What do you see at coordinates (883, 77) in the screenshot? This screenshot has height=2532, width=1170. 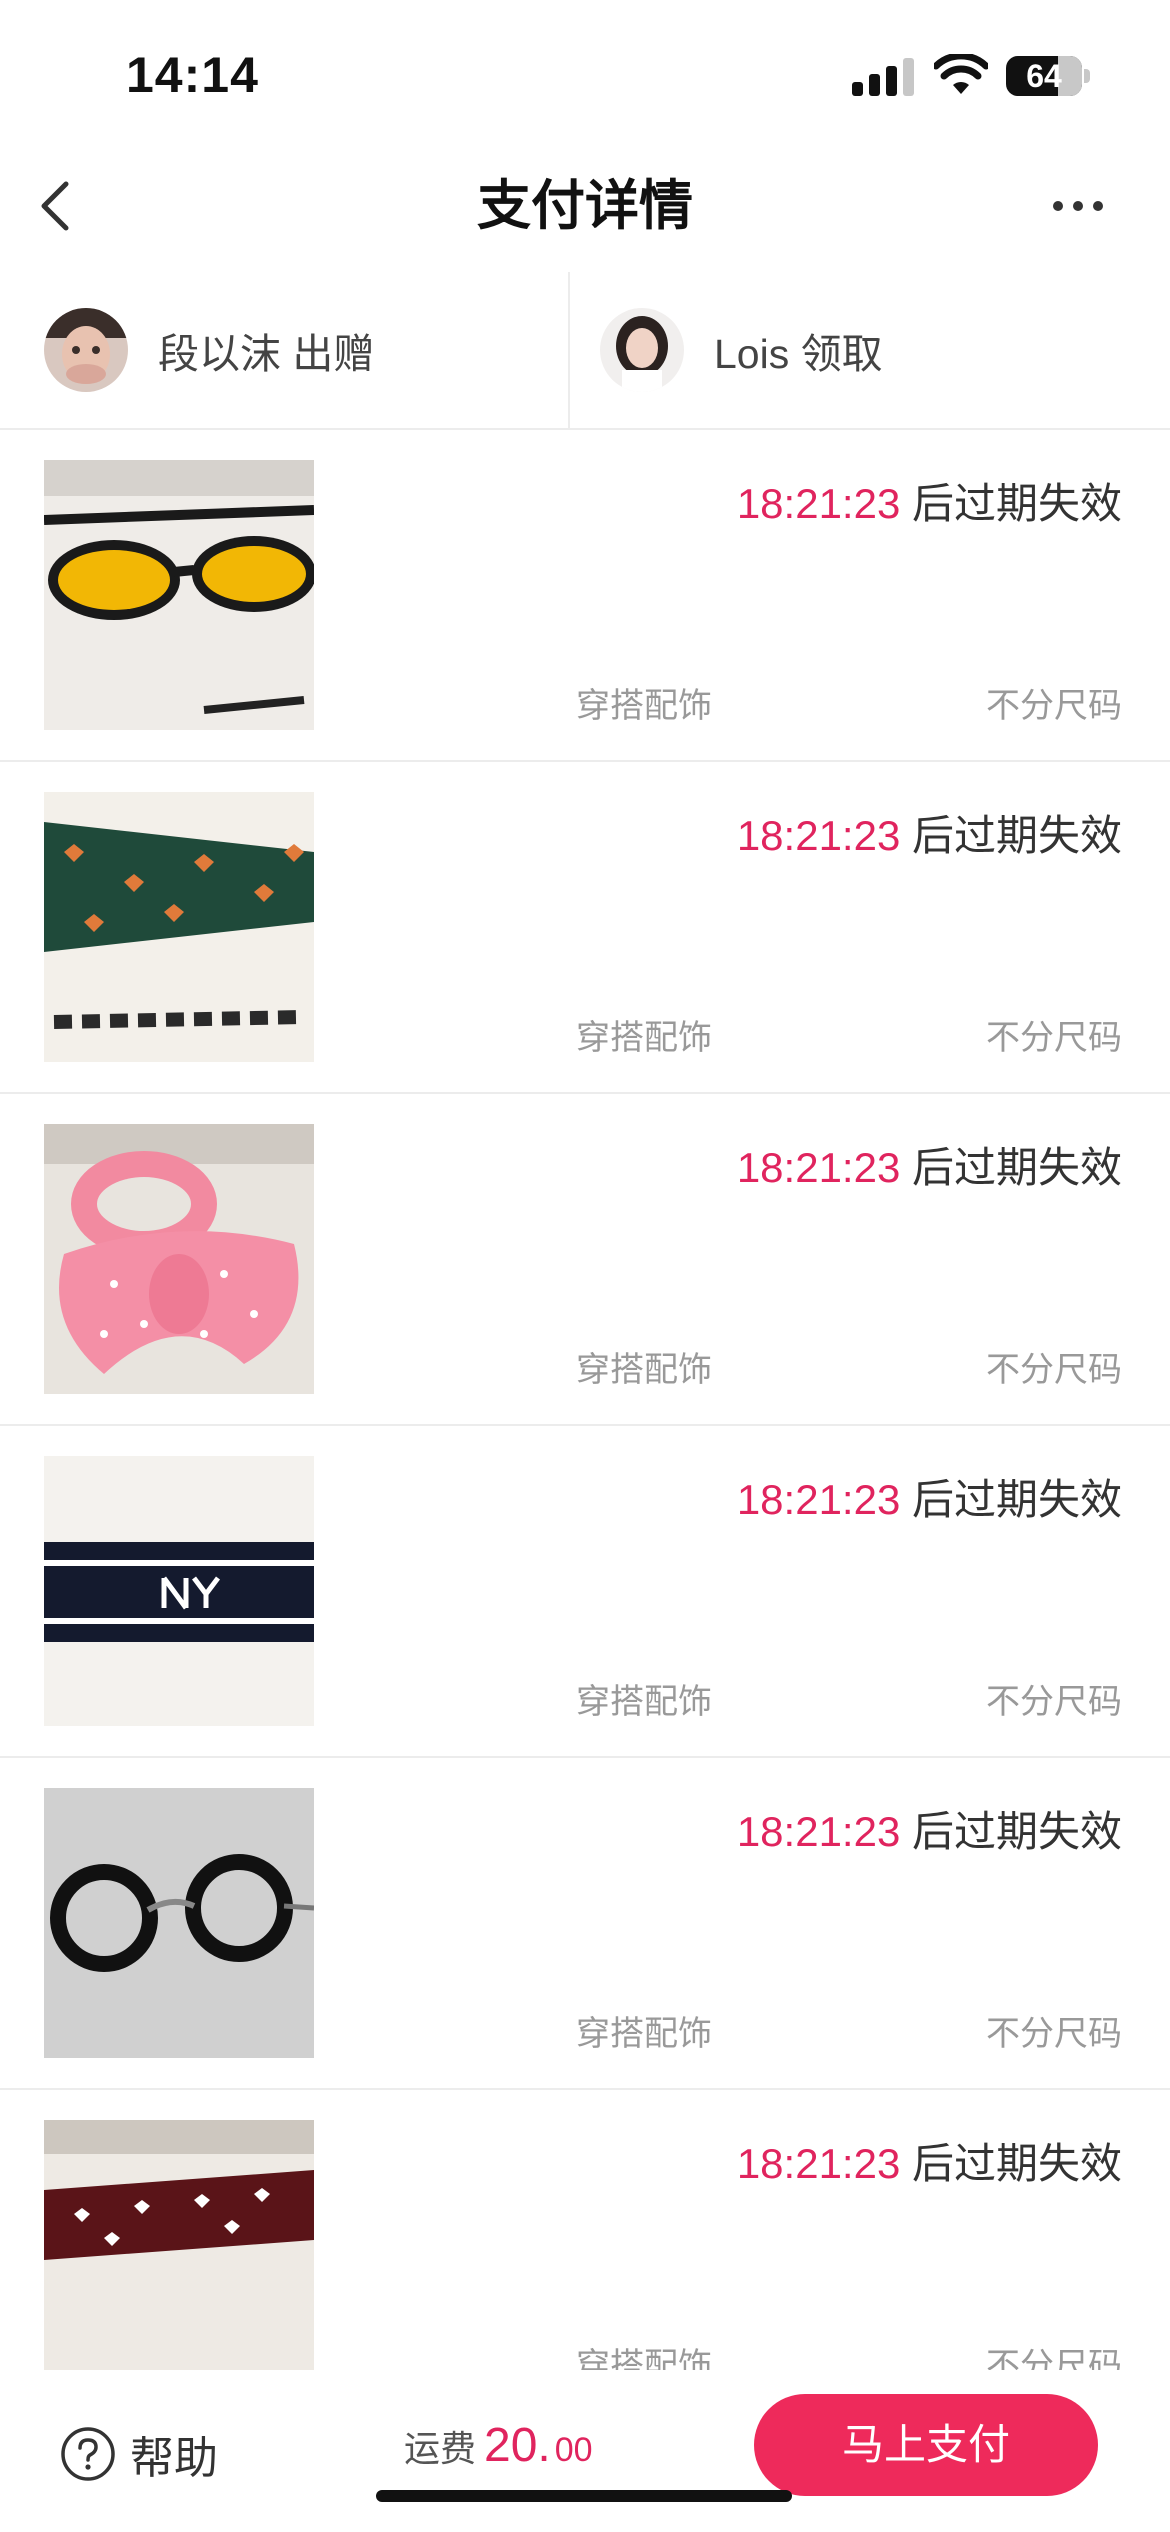 I see `cellular-signal-icon` at bounding box center [883, 77].